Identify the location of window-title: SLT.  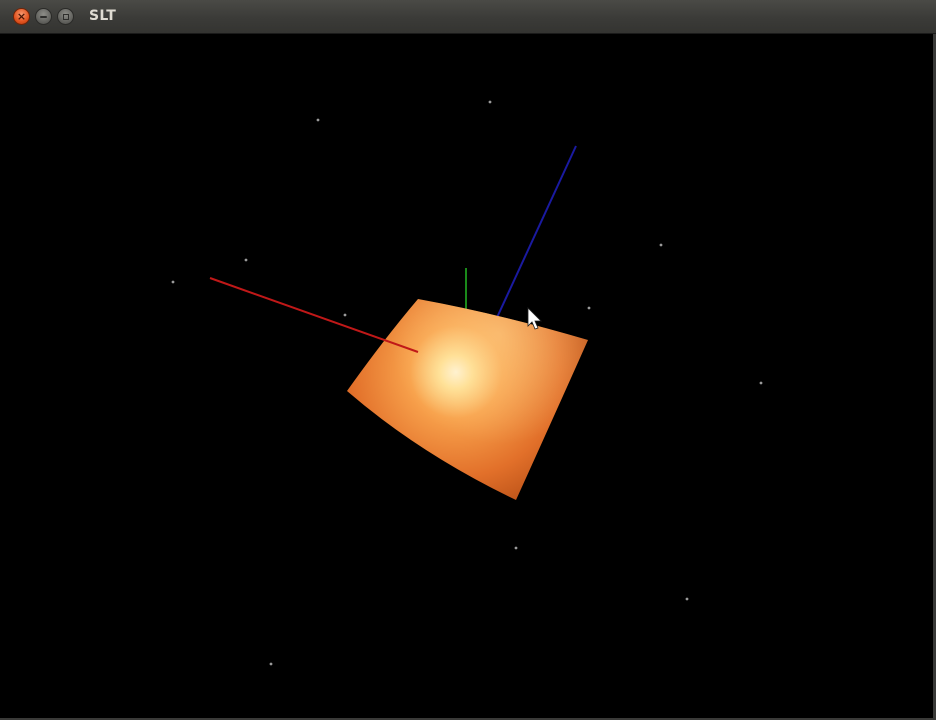
(103, 16).